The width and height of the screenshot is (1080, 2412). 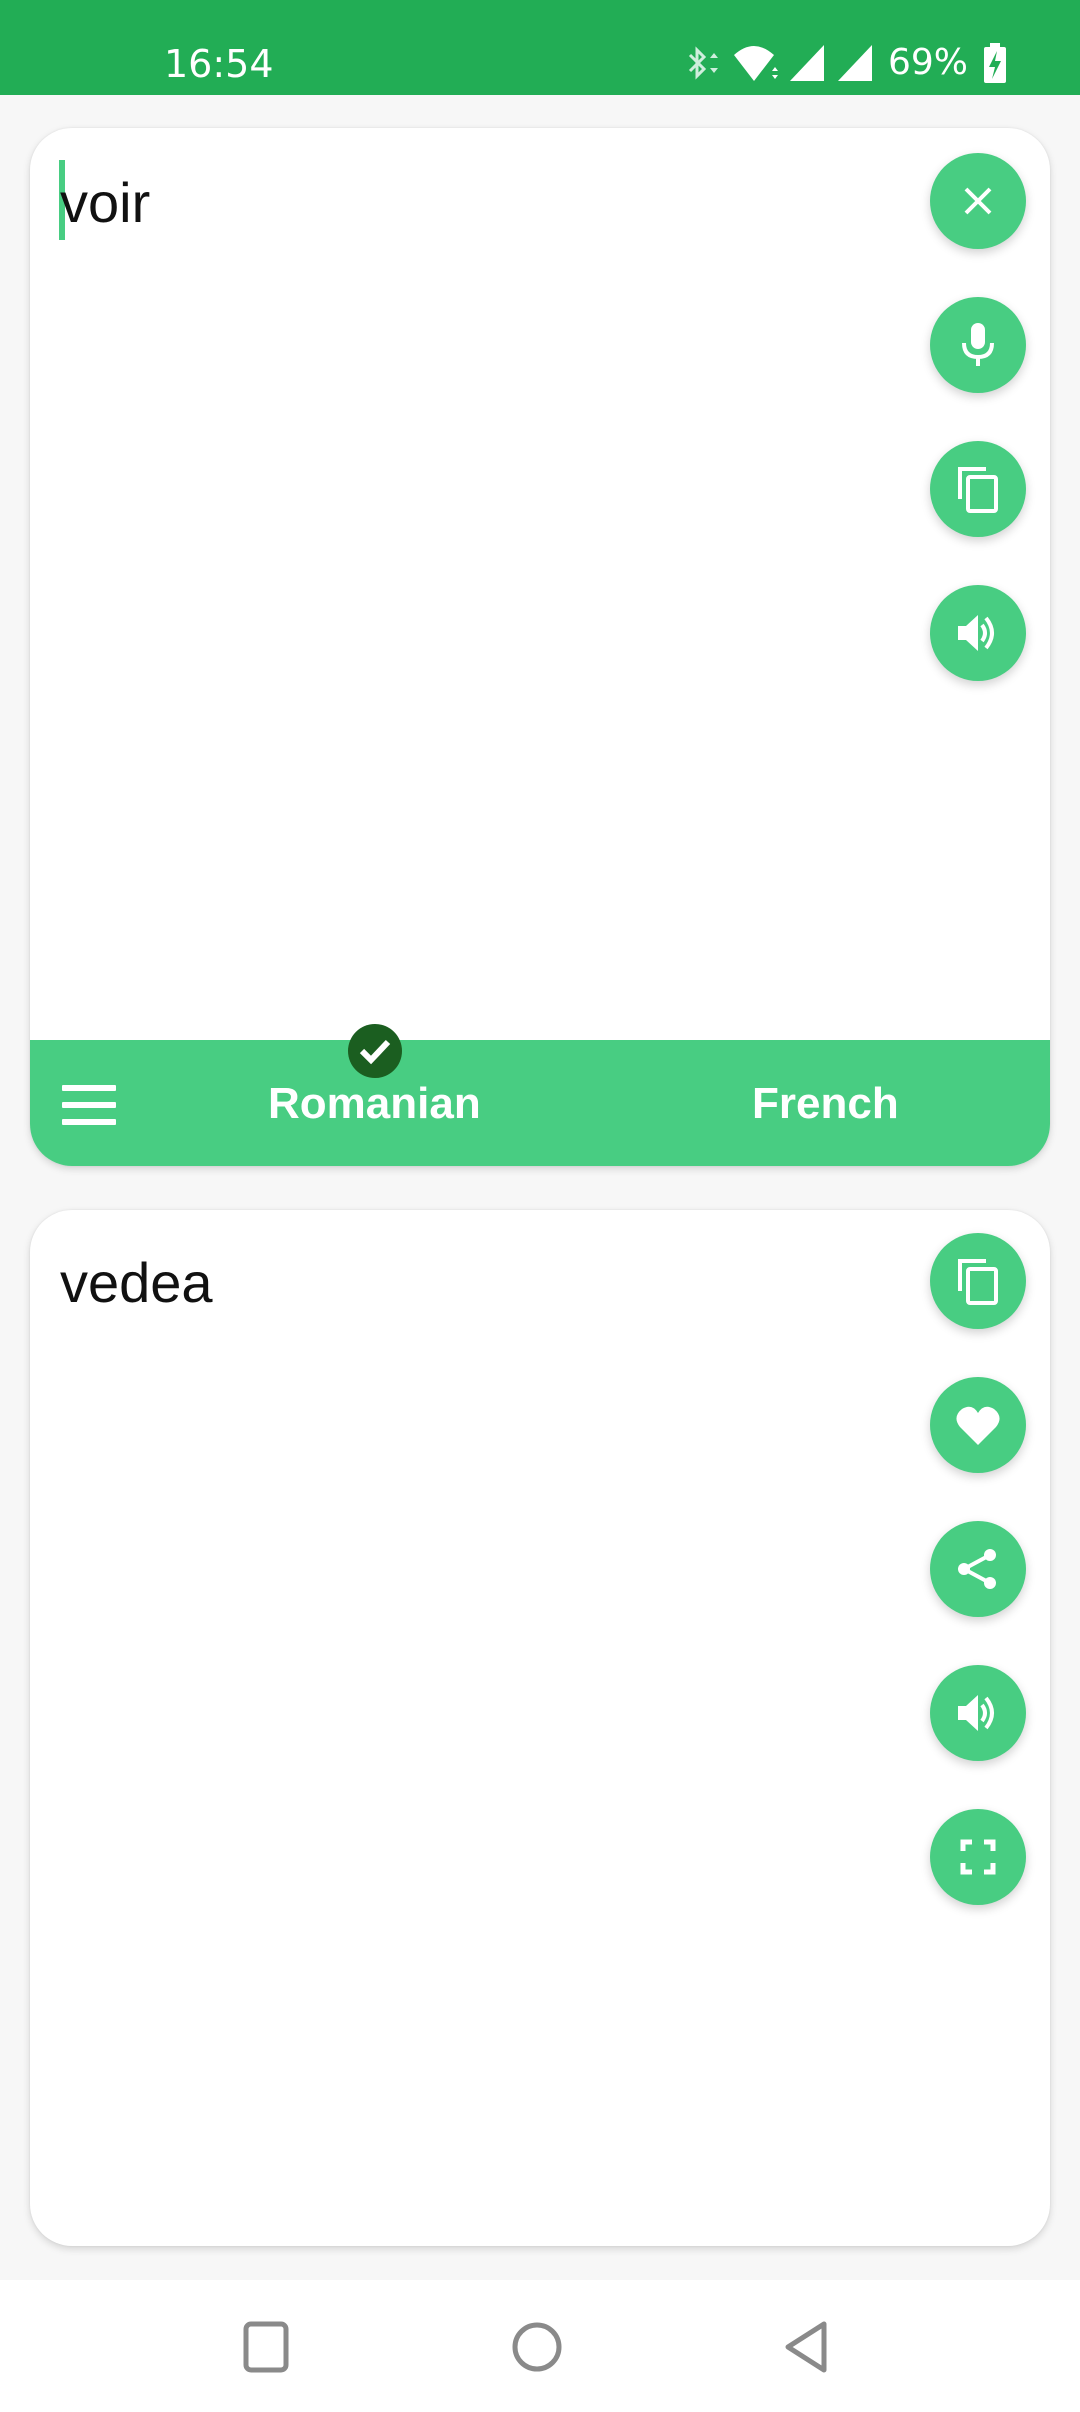 I want to click on battery-percent: 69%, so click(x=928, y=62).